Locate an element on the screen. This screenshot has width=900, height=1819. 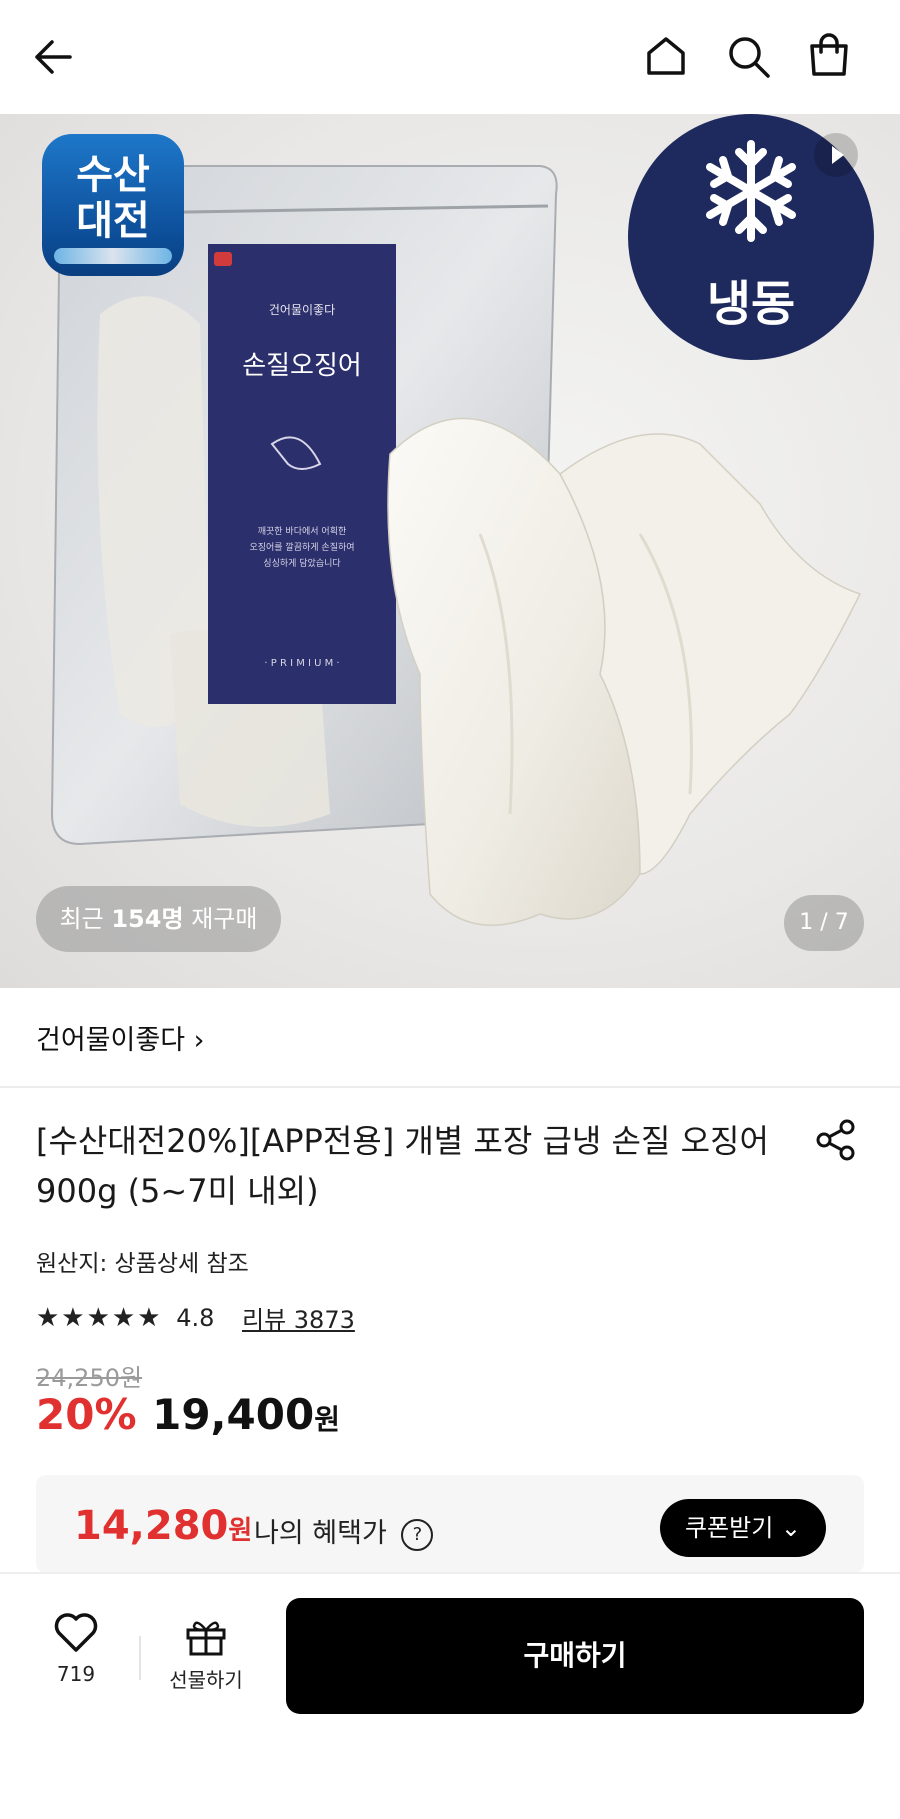
sale-price: 19,400 is located at coordinates (233, 1414).